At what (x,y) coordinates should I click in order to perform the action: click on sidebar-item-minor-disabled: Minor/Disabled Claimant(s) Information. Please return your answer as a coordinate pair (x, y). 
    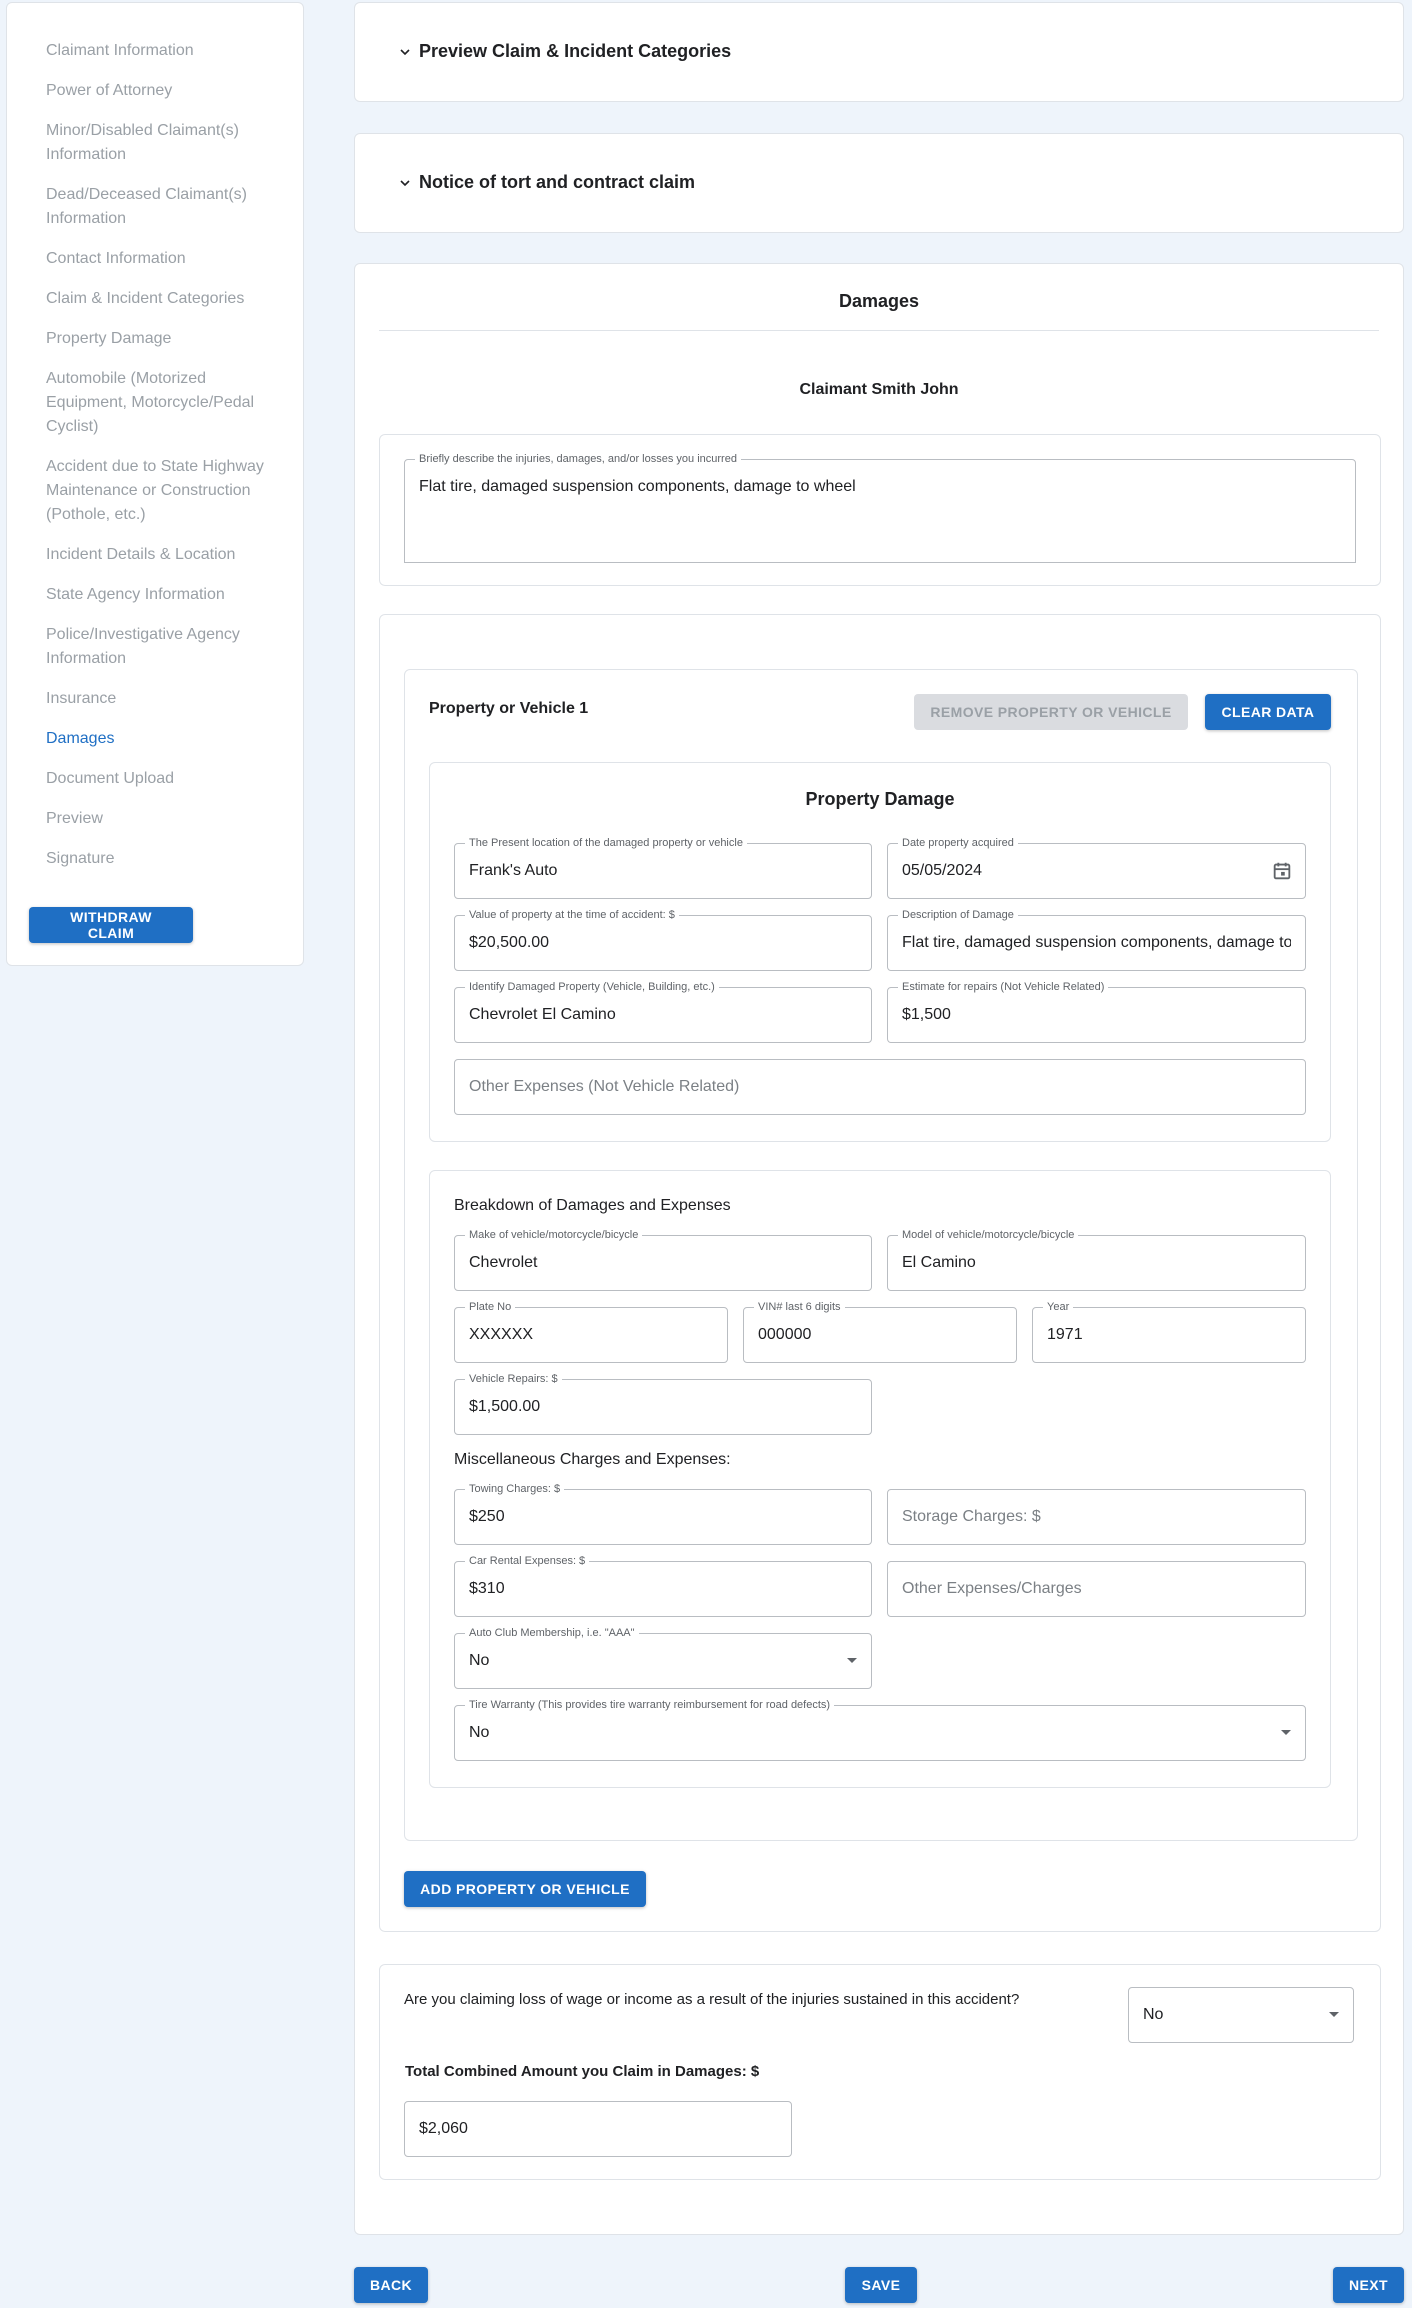
    Looking at the image, I should click on (159, 143).